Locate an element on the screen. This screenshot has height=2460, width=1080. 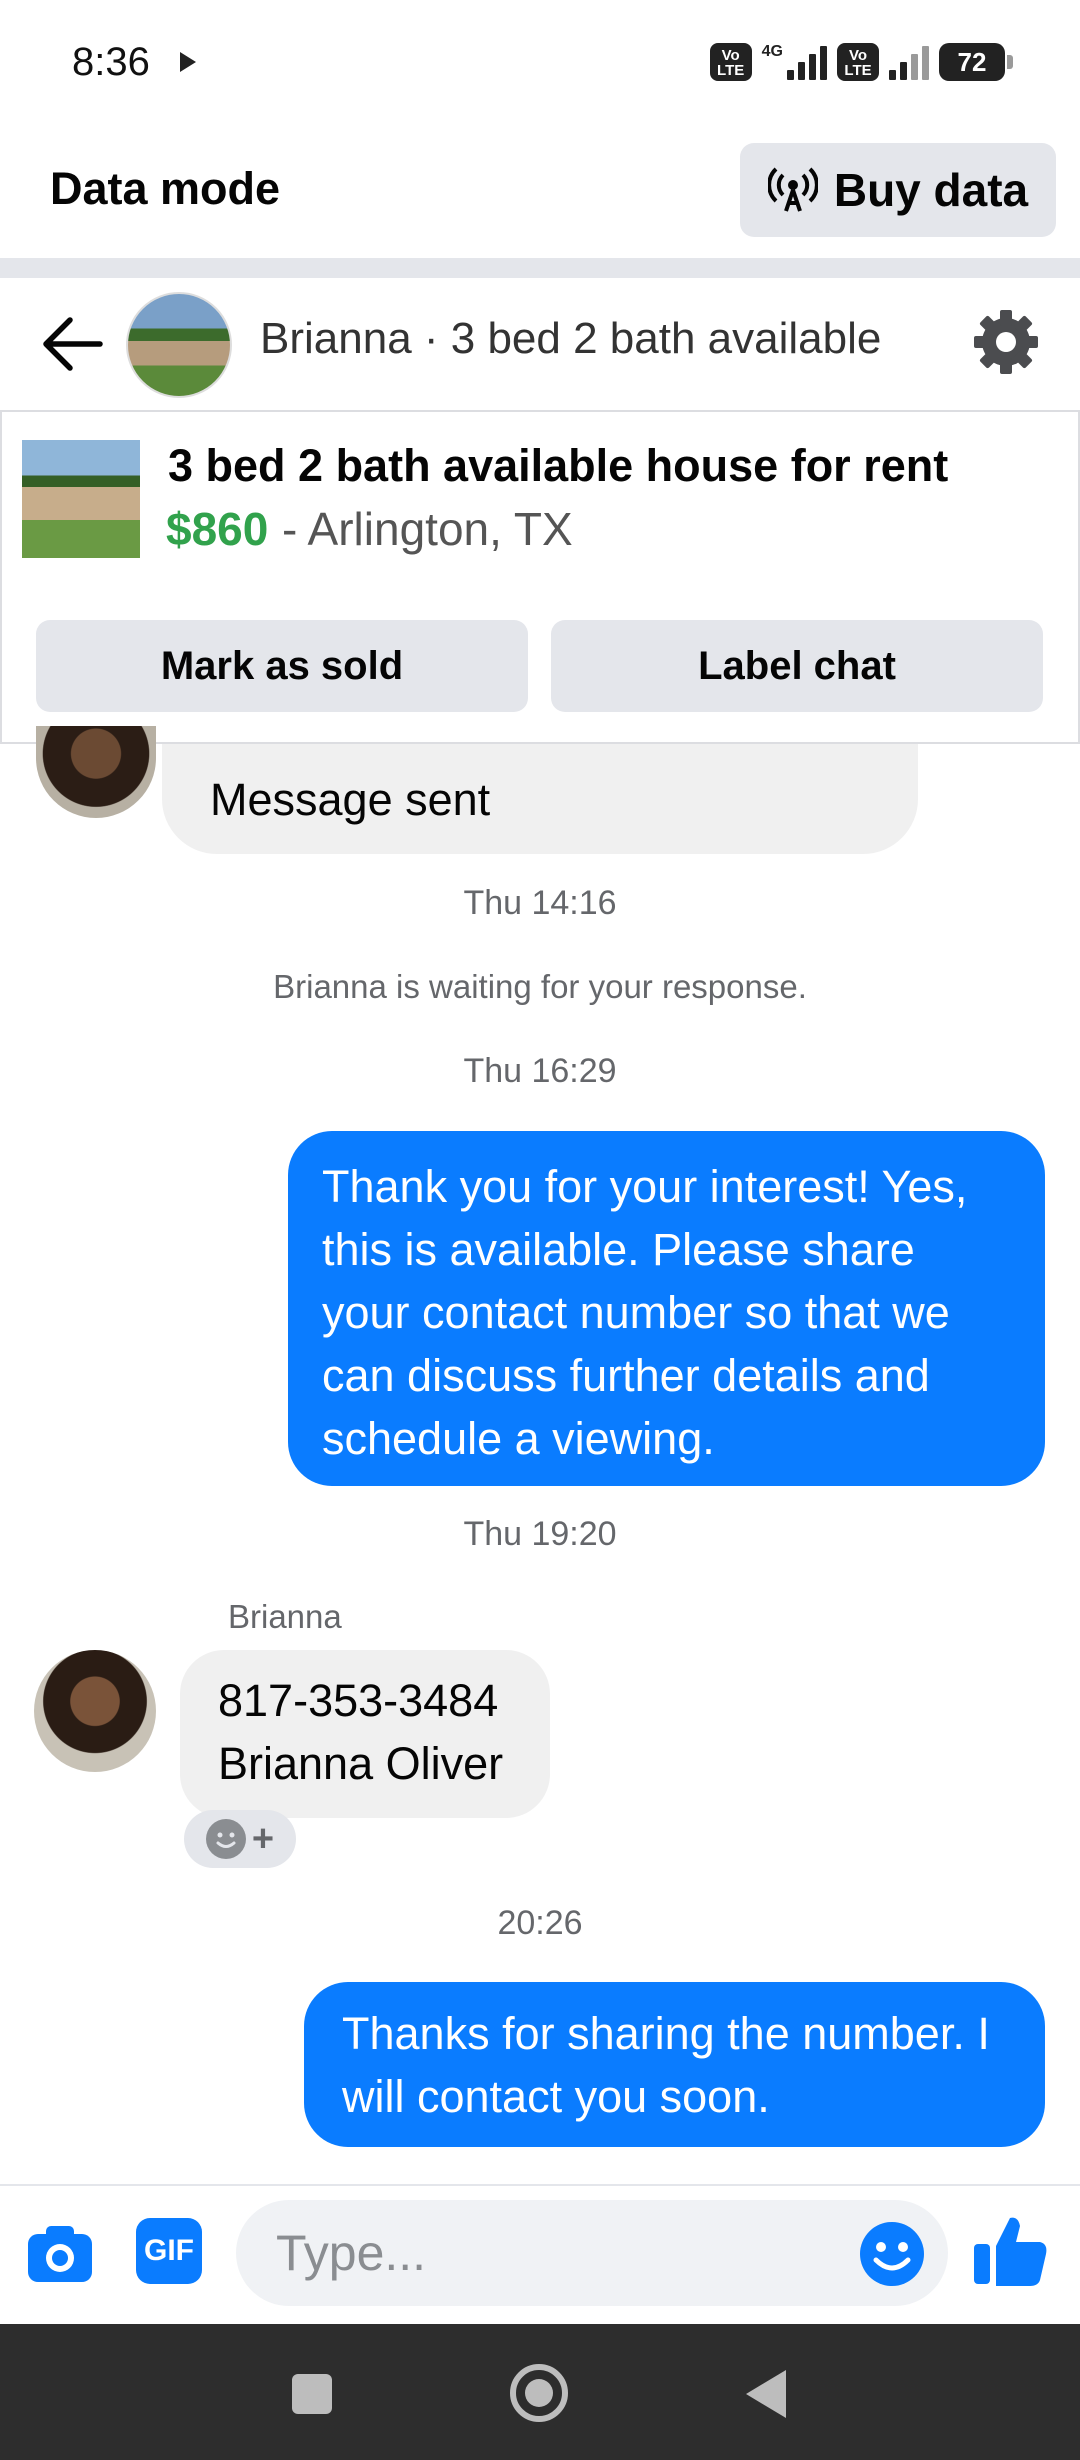
battery-icon: 72 is located at coordinates (976, 62).